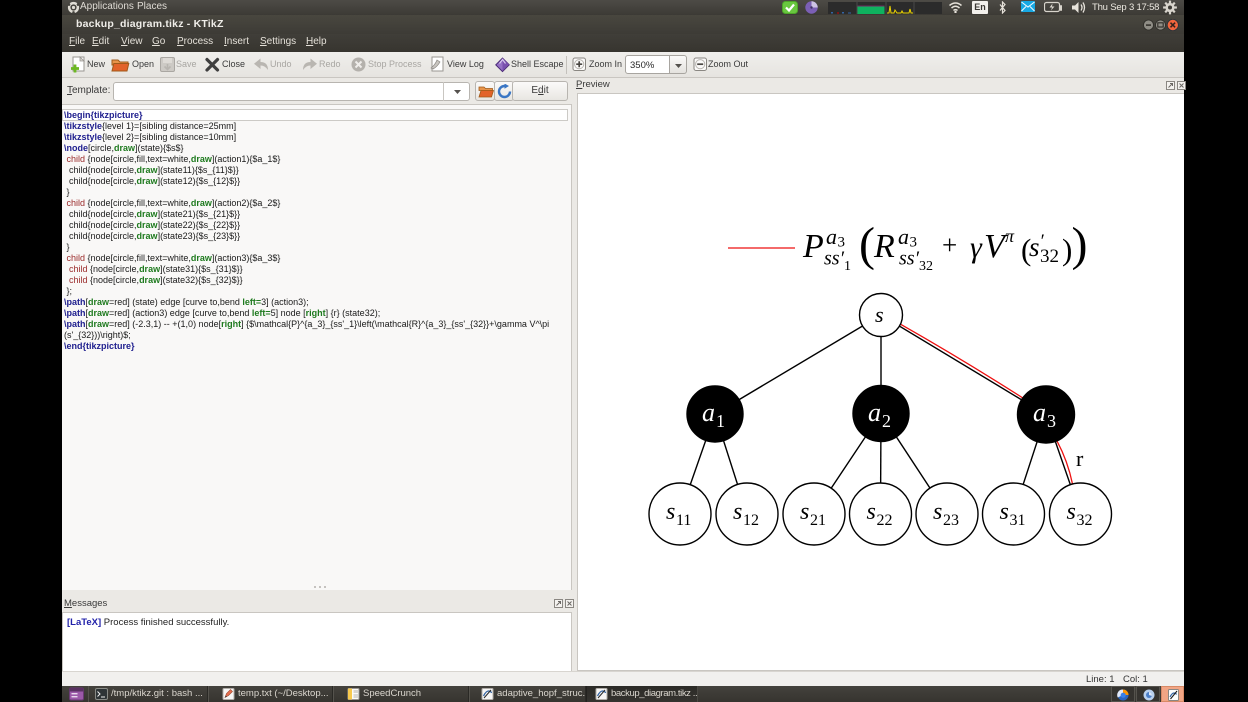 The image size is (1248, 702). I want to click on svg-text: r, so click(1080, 458).